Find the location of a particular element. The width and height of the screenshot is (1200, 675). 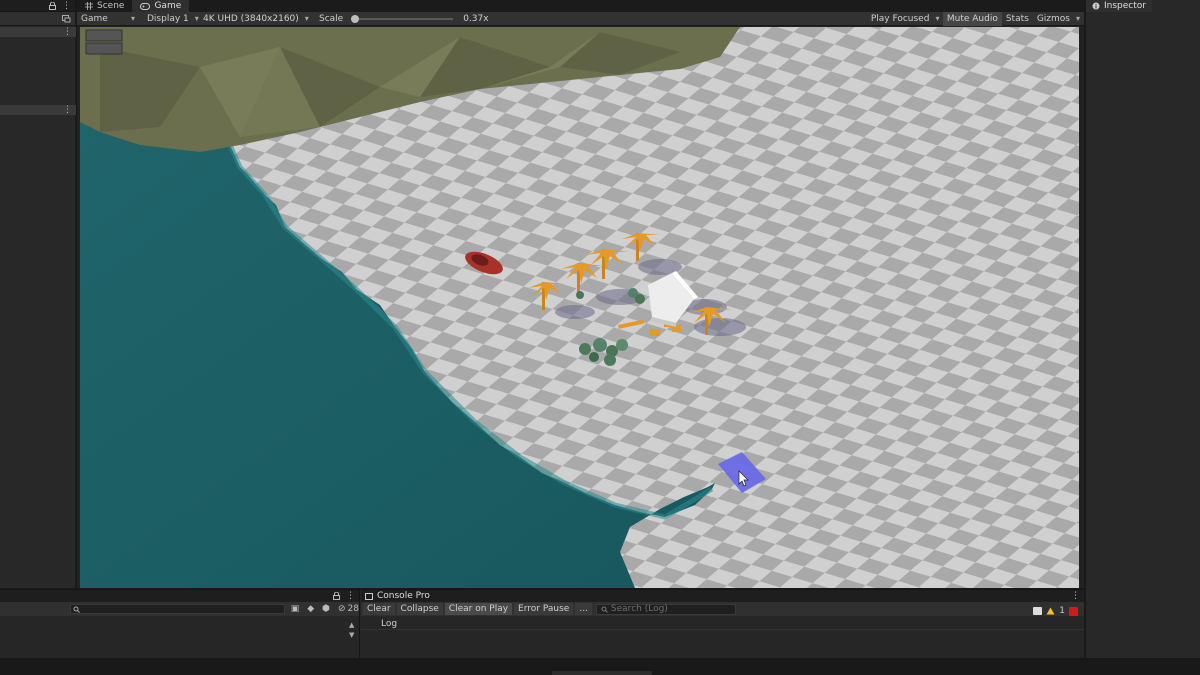

tab-console-pro: Console Pro is located at coordinates (397, 596).